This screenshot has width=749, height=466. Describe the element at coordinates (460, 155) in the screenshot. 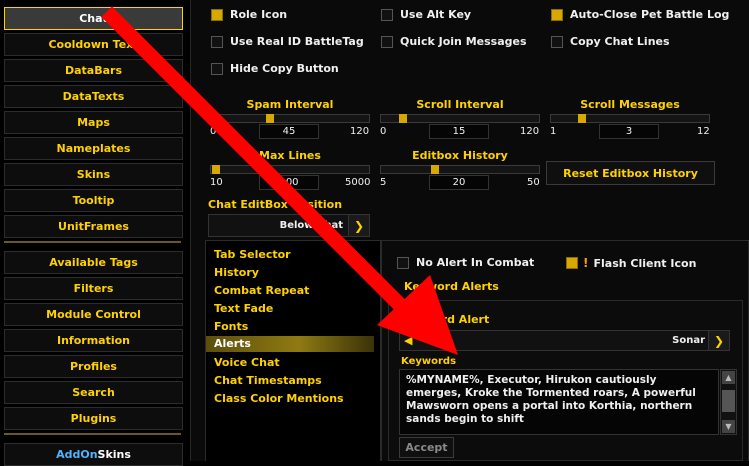

I see `slider-label-editbox-history: Editbox History` at that location.